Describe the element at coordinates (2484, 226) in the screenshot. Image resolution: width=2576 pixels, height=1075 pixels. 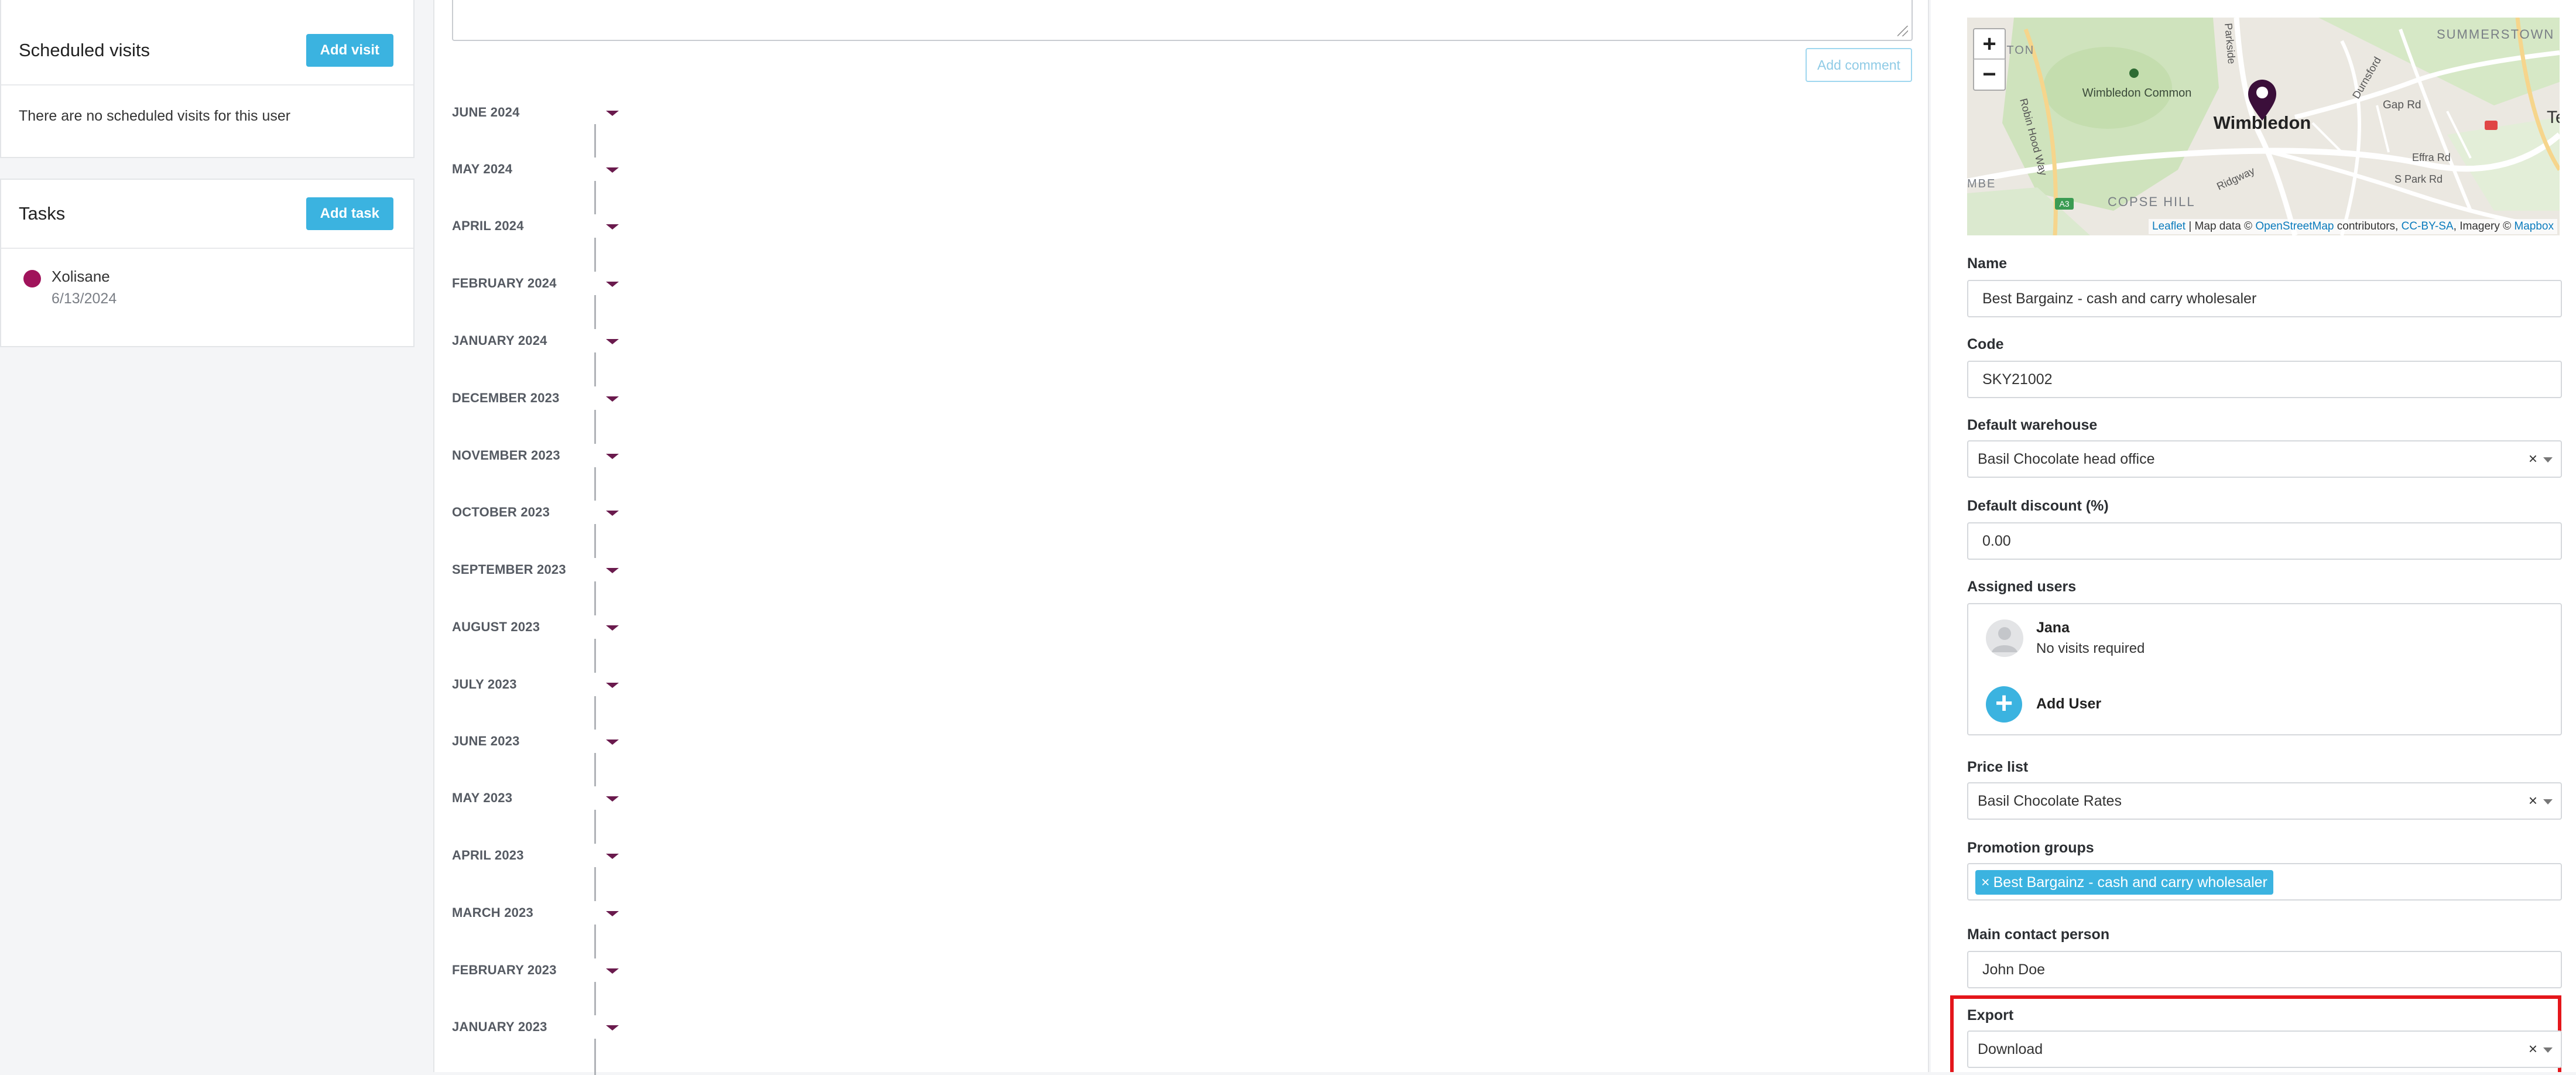
I see `imagery-text: , Imagery ©` at that location.